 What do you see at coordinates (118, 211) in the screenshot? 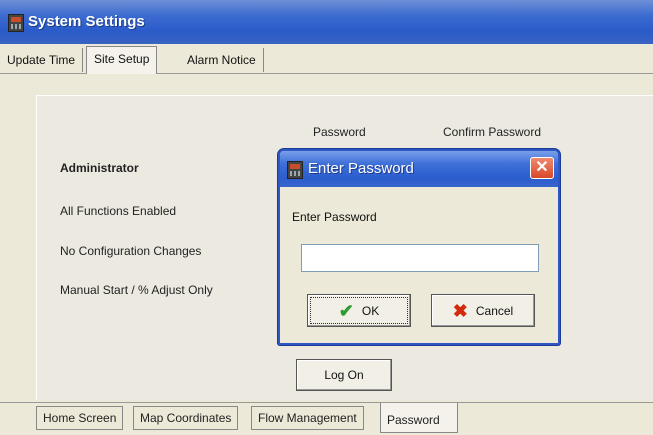
I see `row-all-functions-enabled: All Functions Enabled` at bounding box center [118, 211].